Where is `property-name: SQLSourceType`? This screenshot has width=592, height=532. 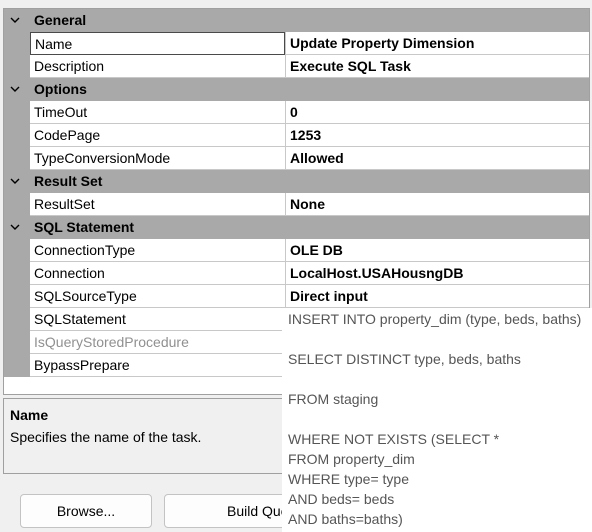 property-name: SQLSourceType is located at coordinates (157, 296).